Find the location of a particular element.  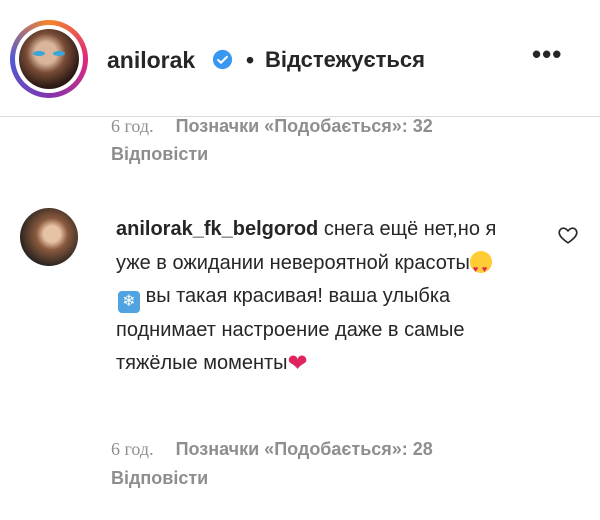

follow-status-button: Відстежується is located at coordinates (345, 60).